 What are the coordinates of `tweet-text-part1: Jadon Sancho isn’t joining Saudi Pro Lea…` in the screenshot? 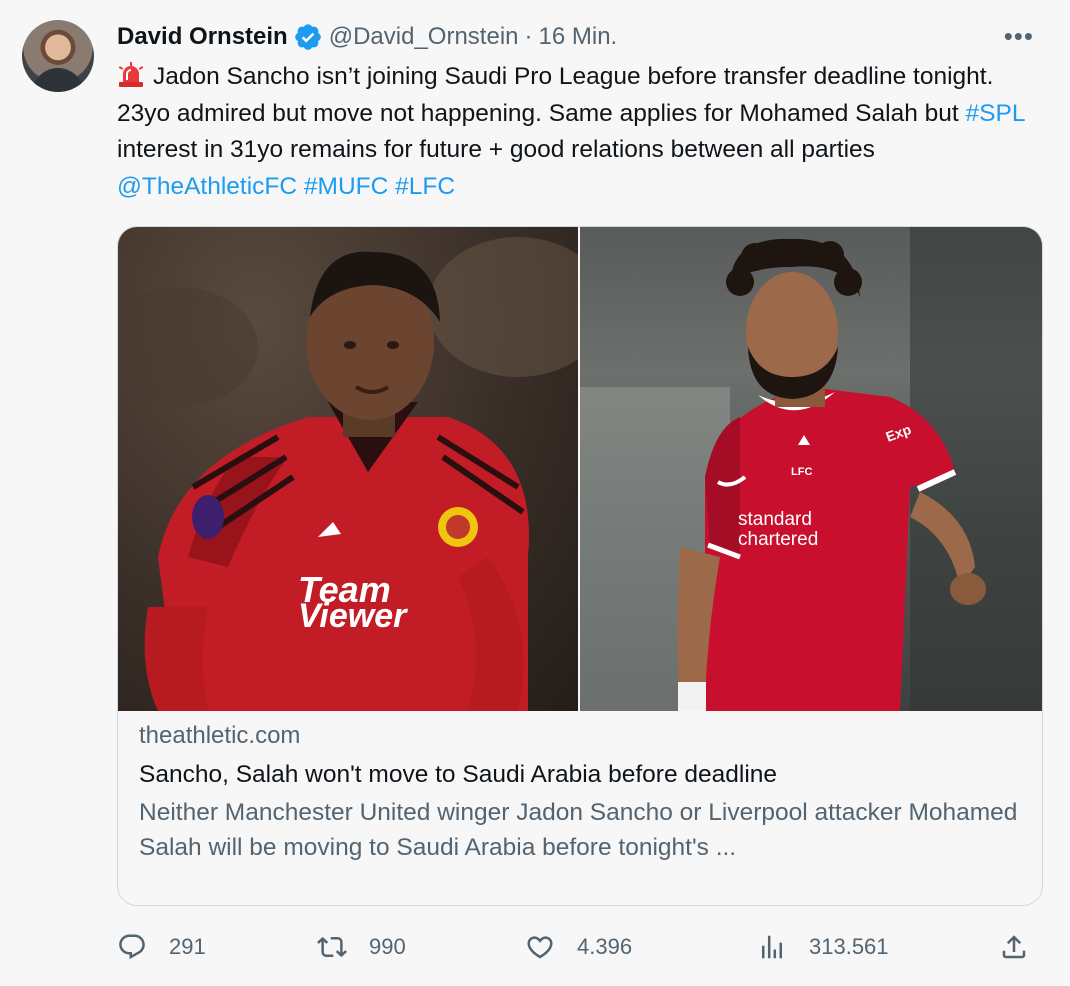 It's located at (555, 95).